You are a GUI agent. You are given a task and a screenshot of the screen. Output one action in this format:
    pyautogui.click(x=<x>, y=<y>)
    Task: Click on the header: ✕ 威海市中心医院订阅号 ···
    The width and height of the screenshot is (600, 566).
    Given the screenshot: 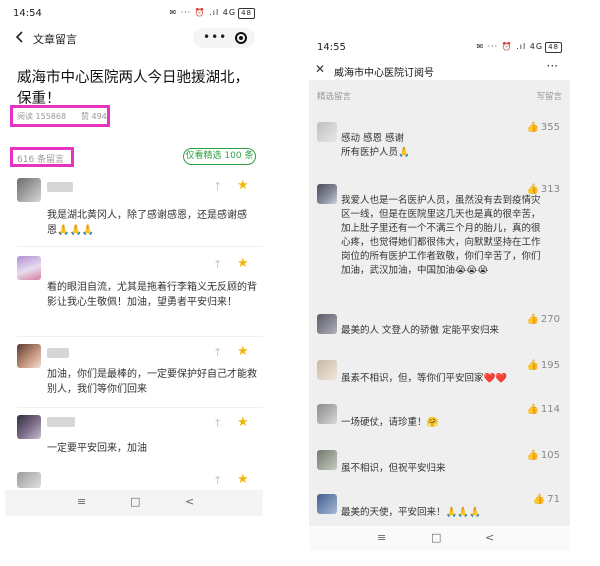 What is the action you would take?
    pyautogui.click(x=439, y=69)
    